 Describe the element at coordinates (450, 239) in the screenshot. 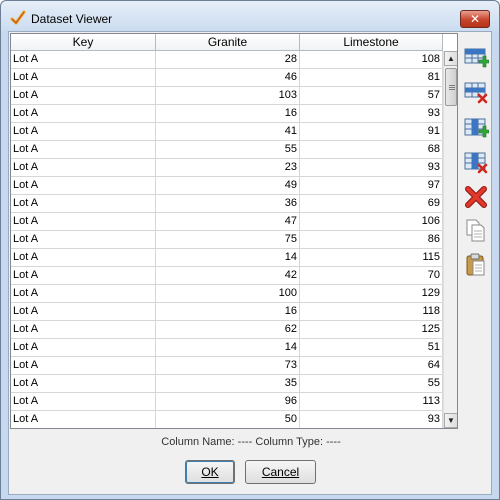

I see `vertical-scrollbar: ▲ ▼` at that location.